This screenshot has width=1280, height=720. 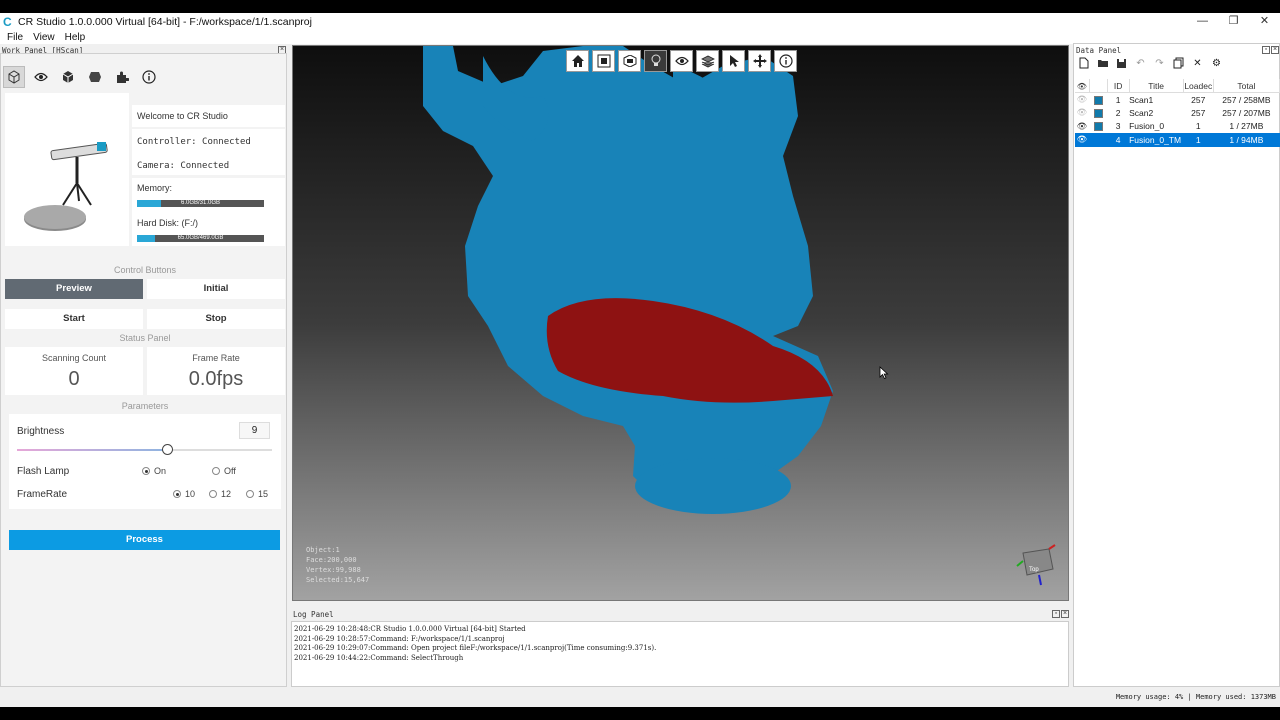 I want to click on log-panel-close-icon: ×, so click(x=1065, y=614).